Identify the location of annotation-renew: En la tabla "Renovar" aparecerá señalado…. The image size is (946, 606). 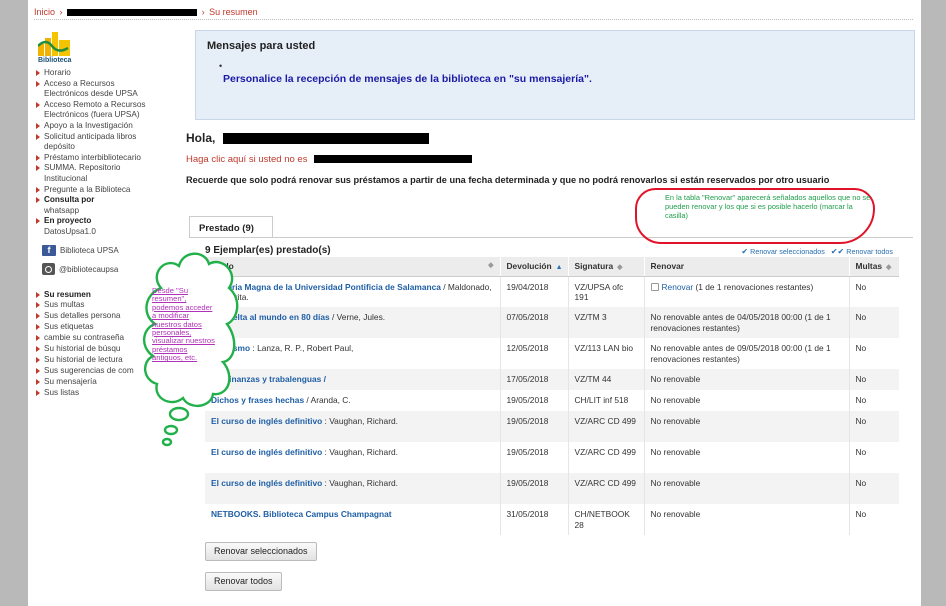
(768, 206).